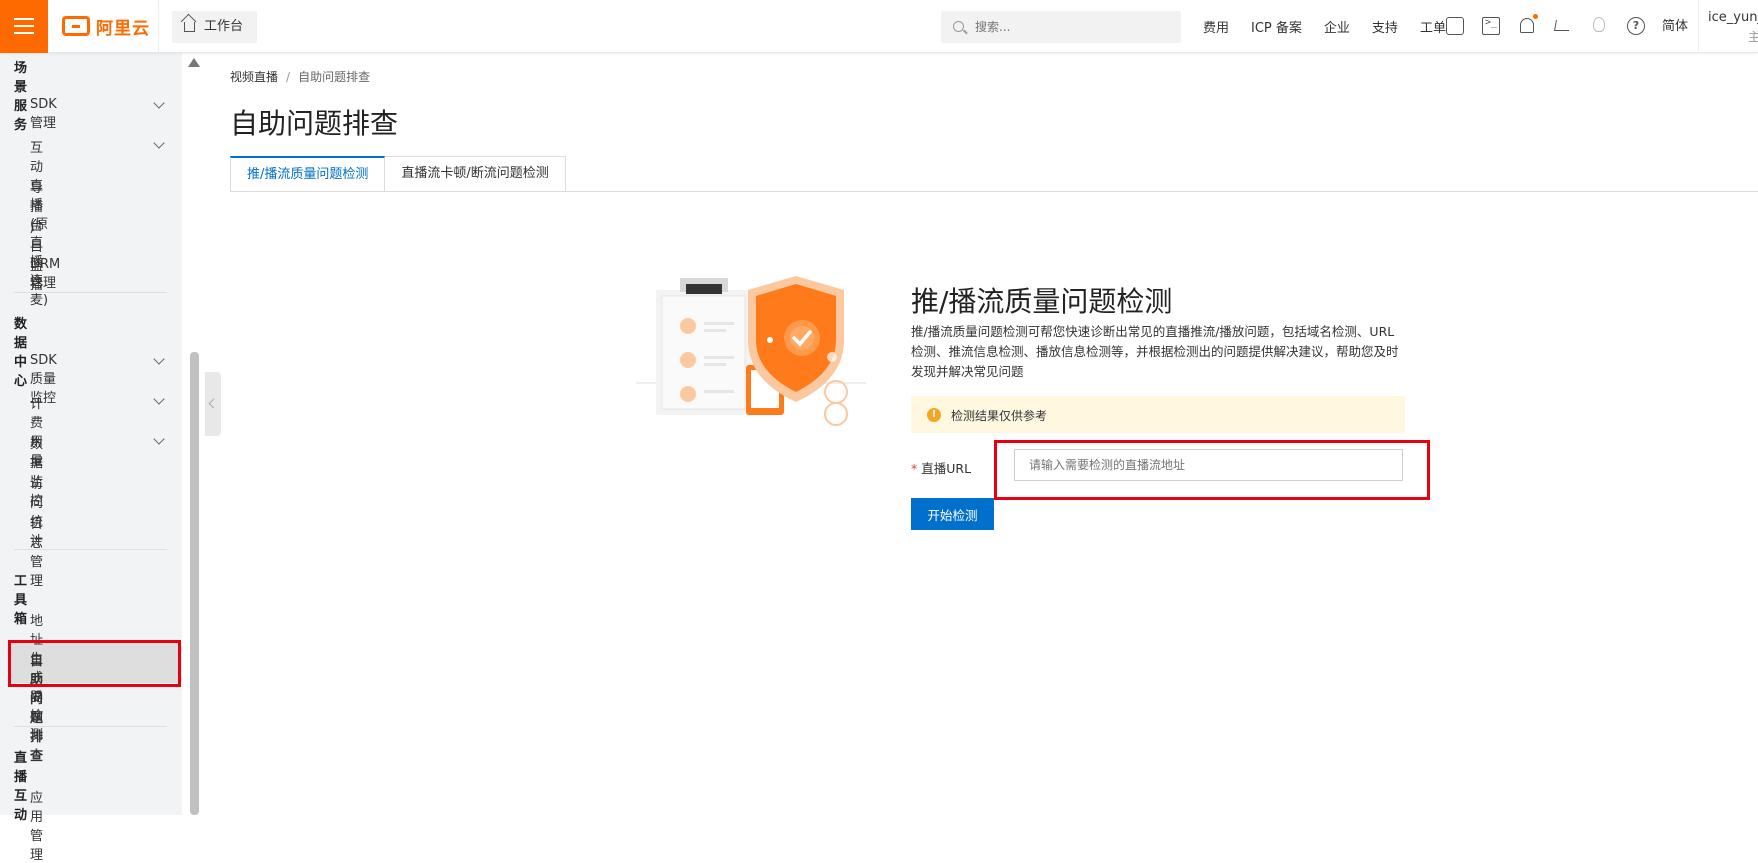 The image size is (1758, 863). What do you see at coordinates (914, 468) in the screenshot?
I see `required-mark: *` at bounding box center [914, 468].